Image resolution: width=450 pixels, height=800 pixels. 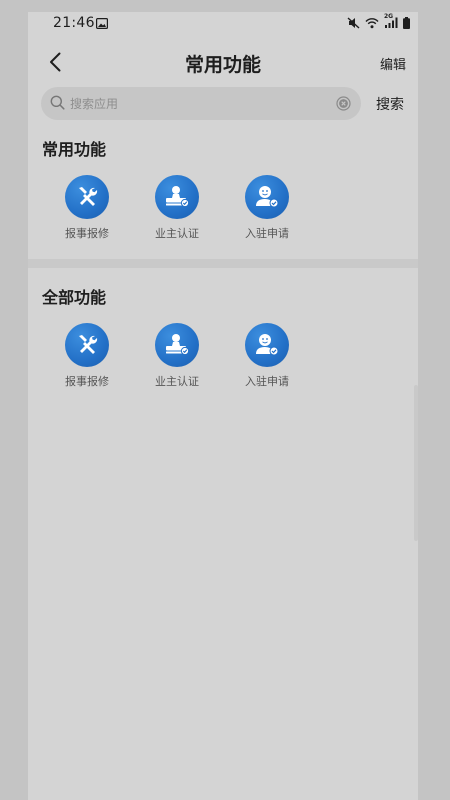 What do you see at coordinates (393, 63) in the screenshot?
I see `edit-button: 编辑` at bounding box center [393, 63].